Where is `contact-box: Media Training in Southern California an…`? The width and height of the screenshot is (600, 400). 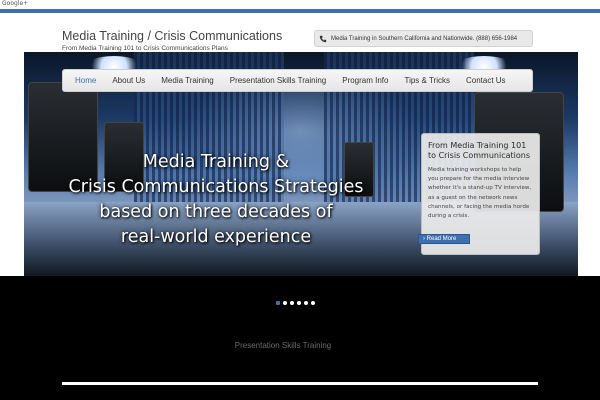
contact-box: Media Training in Southern California an… is located at coordinates (423, 38).